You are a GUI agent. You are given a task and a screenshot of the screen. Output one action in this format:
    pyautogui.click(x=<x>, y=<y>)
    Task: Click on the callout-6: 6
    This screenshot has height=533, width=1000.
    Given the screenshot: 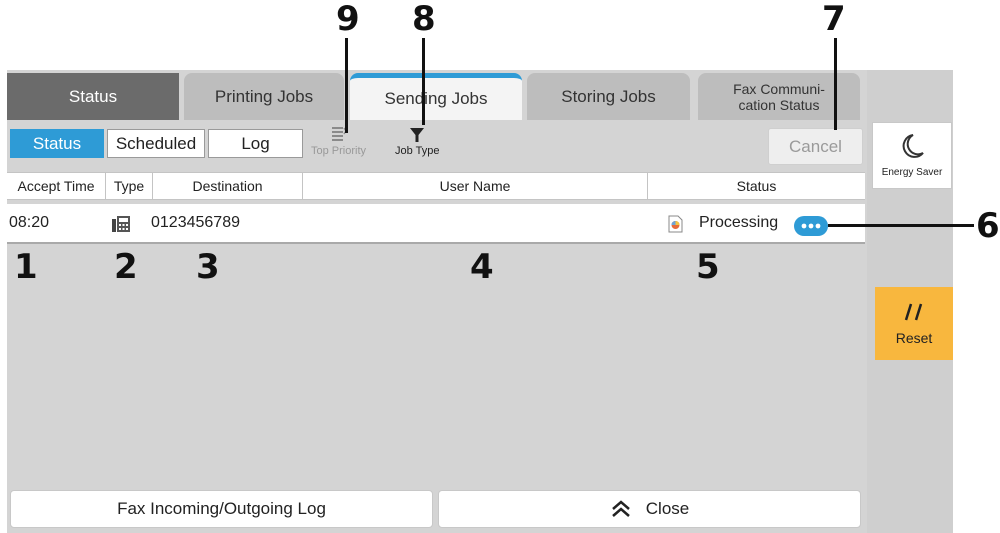 What is the action you would take?
    pyautogui.click(x=988, y=226)
    